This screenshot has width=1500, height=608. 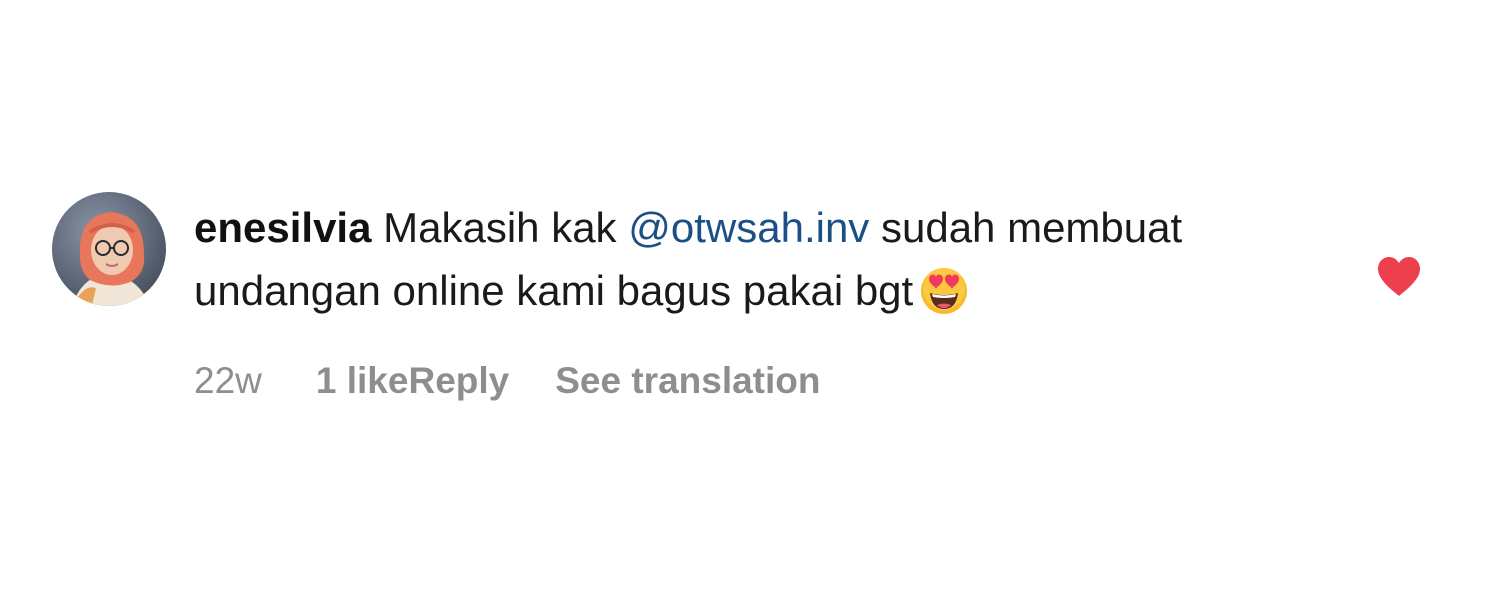 What do you see at coordinates (1399, 277) in the screenshot?
I see `like-heart-icon` at bounding box center [1399, 277].